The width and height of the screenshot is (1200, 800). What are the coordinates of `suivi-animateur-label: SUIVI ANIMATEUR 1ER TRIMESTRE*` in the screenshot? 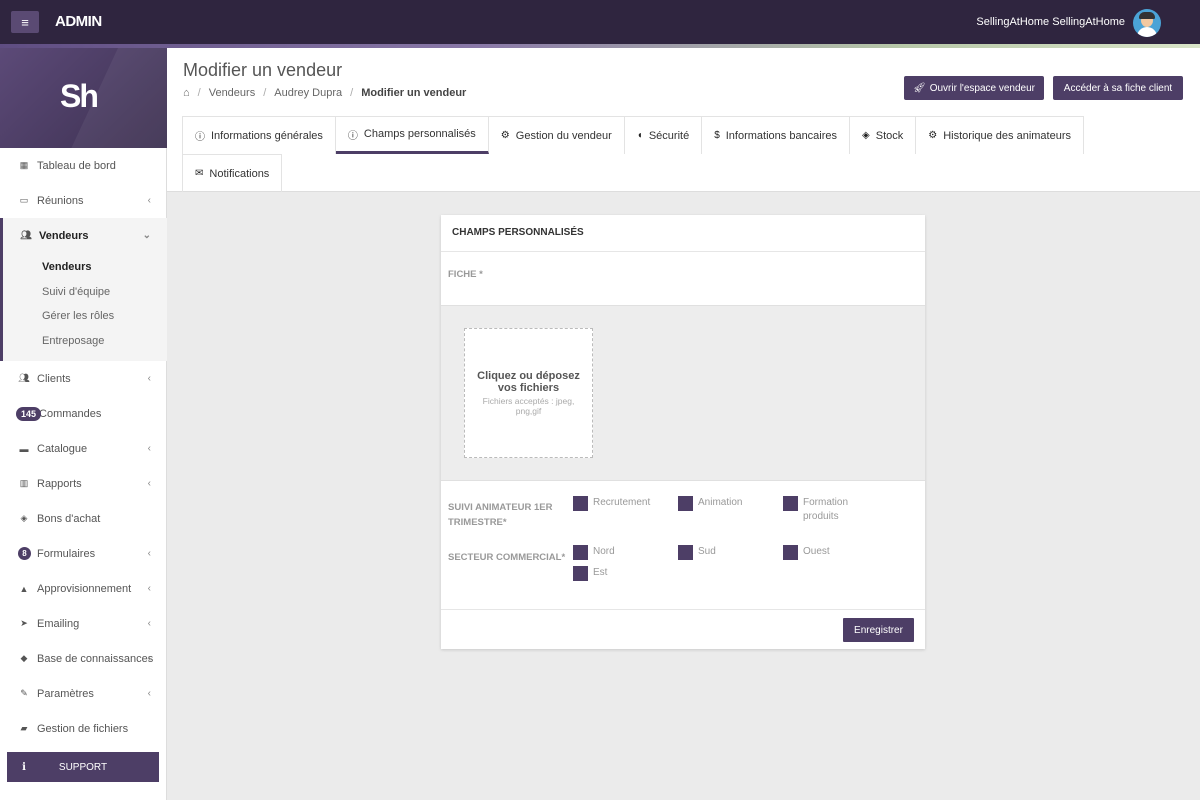 It's located at (500, 515).